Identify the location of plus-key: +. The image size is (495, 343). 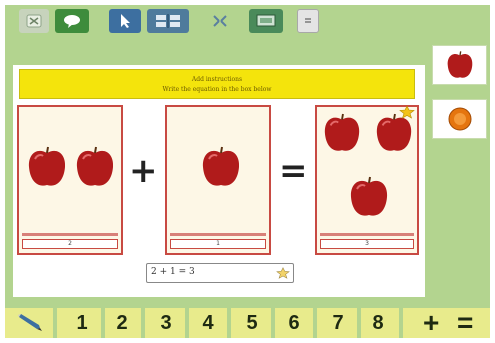
(431, 323).